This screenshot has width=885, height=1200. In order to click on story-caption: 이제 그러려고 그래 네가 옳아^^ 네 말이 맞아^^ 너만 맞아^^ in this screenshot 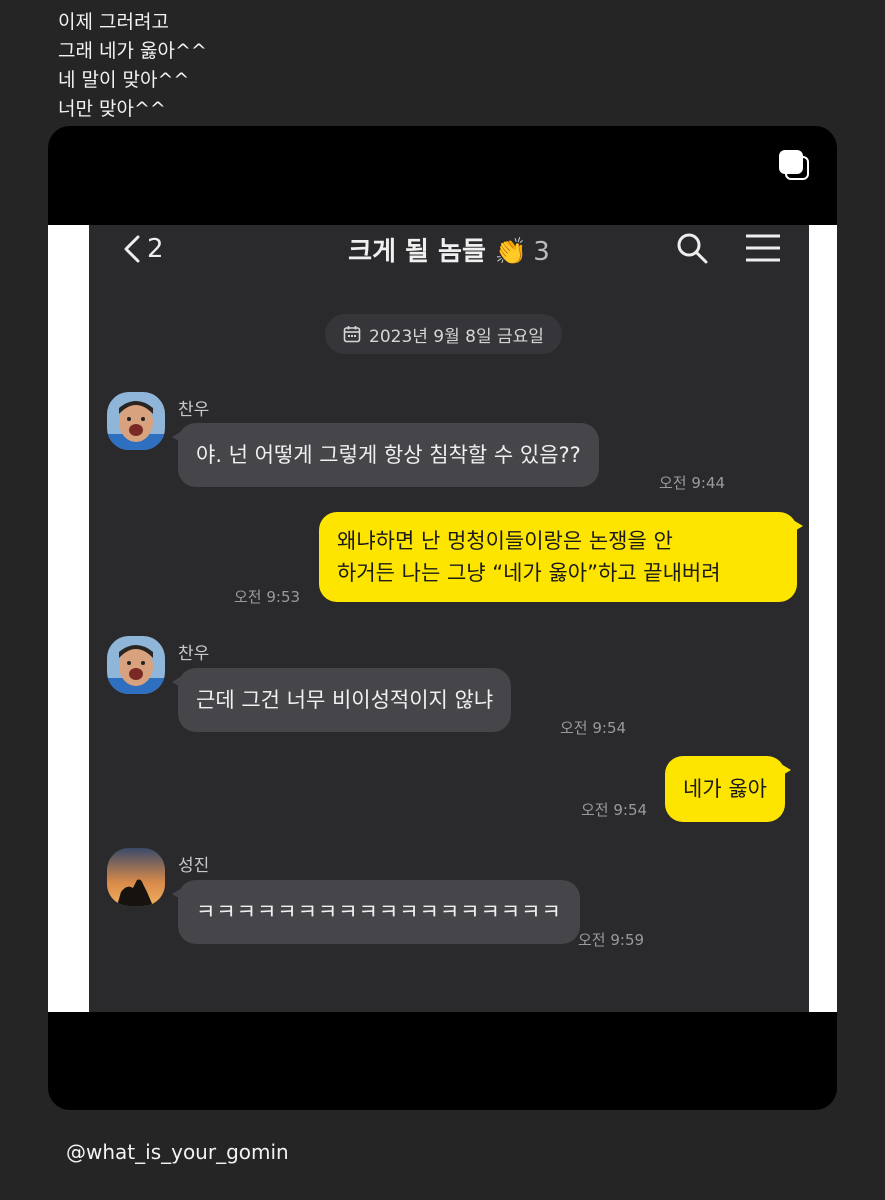, I will do `click(132, 66)`.